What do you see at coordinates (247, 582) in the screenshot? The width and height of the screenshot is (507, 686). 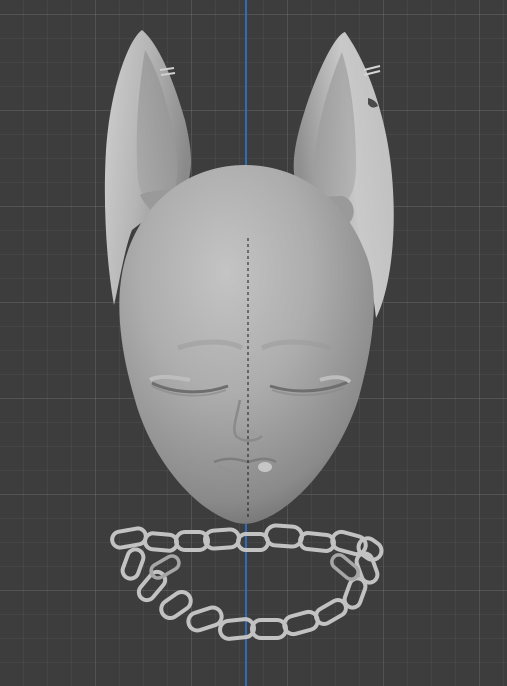 I see `chain-mesh` at bounding box center [247, 582].